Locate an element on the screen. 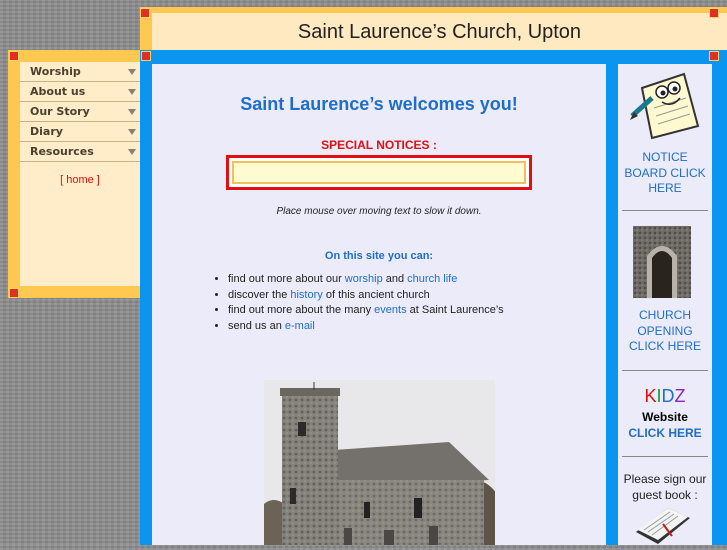 This screenshot has width=727, height=550. nav-label: Resources is located at coordinates (62, 151).